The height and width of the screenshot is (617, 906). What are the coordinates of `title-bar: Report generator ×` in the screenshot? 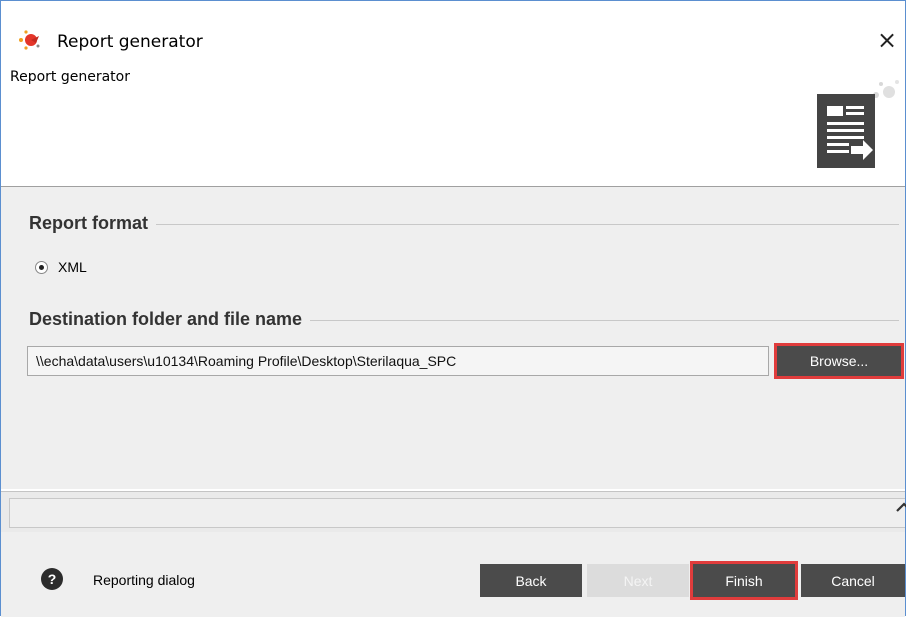 It's located at (453, 27).